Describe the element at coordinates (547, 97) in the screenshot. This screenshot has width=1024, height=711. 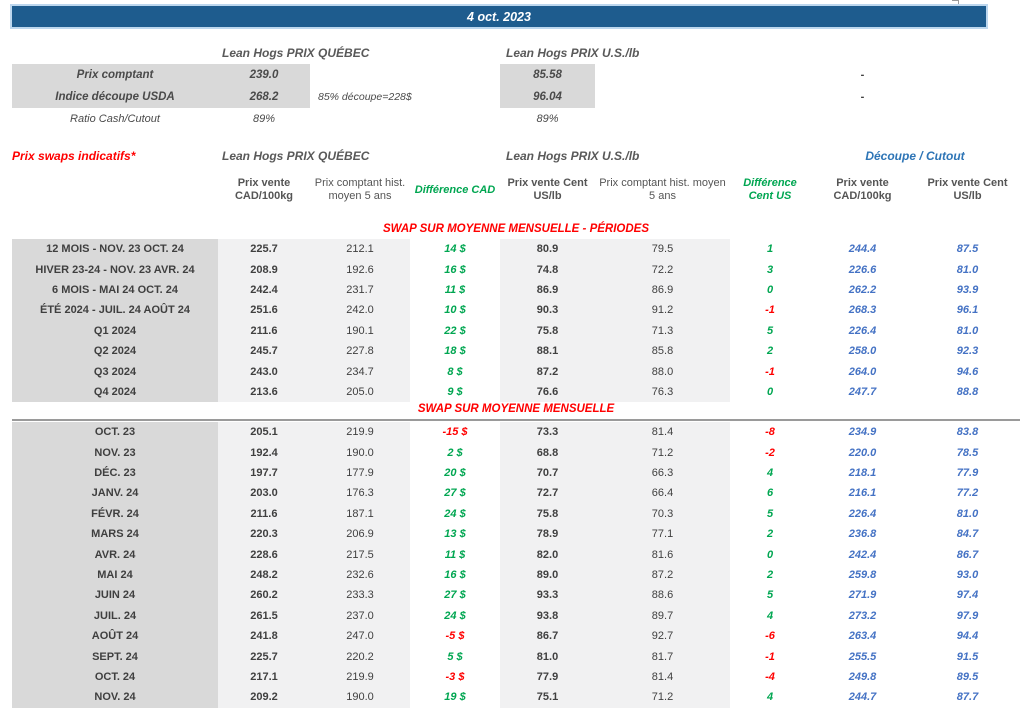
I see `us-price-value: 96.04` at that location.